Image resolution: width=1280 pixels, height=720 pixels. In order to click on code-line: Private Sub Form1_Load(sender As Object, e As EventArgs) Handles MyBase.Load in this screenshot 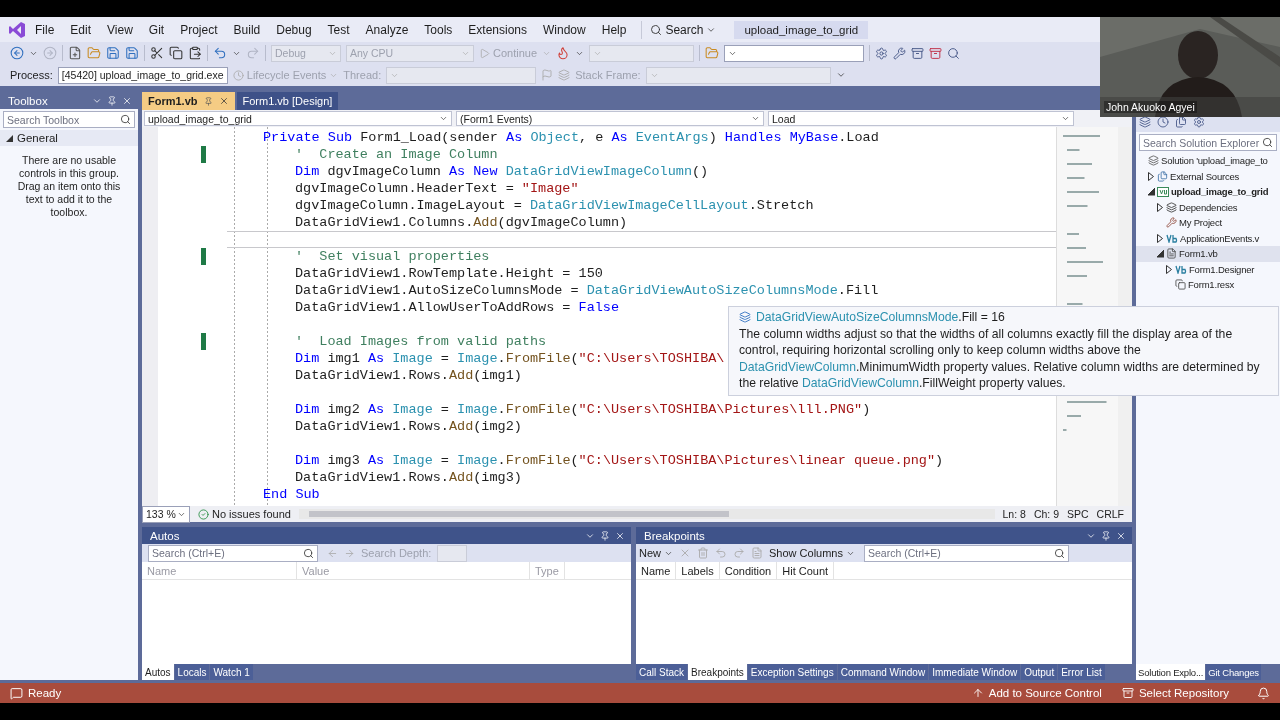, I will do `click(570, 137)`.